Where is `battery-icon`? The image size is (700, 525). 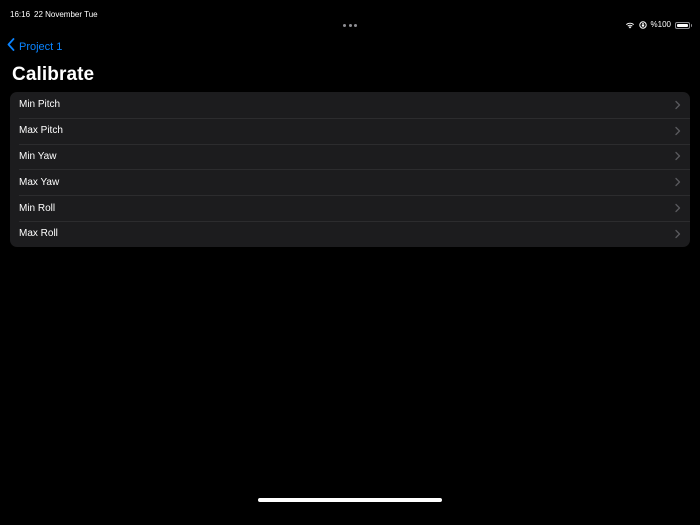
battery-icon is located at coordinates (683, 25).